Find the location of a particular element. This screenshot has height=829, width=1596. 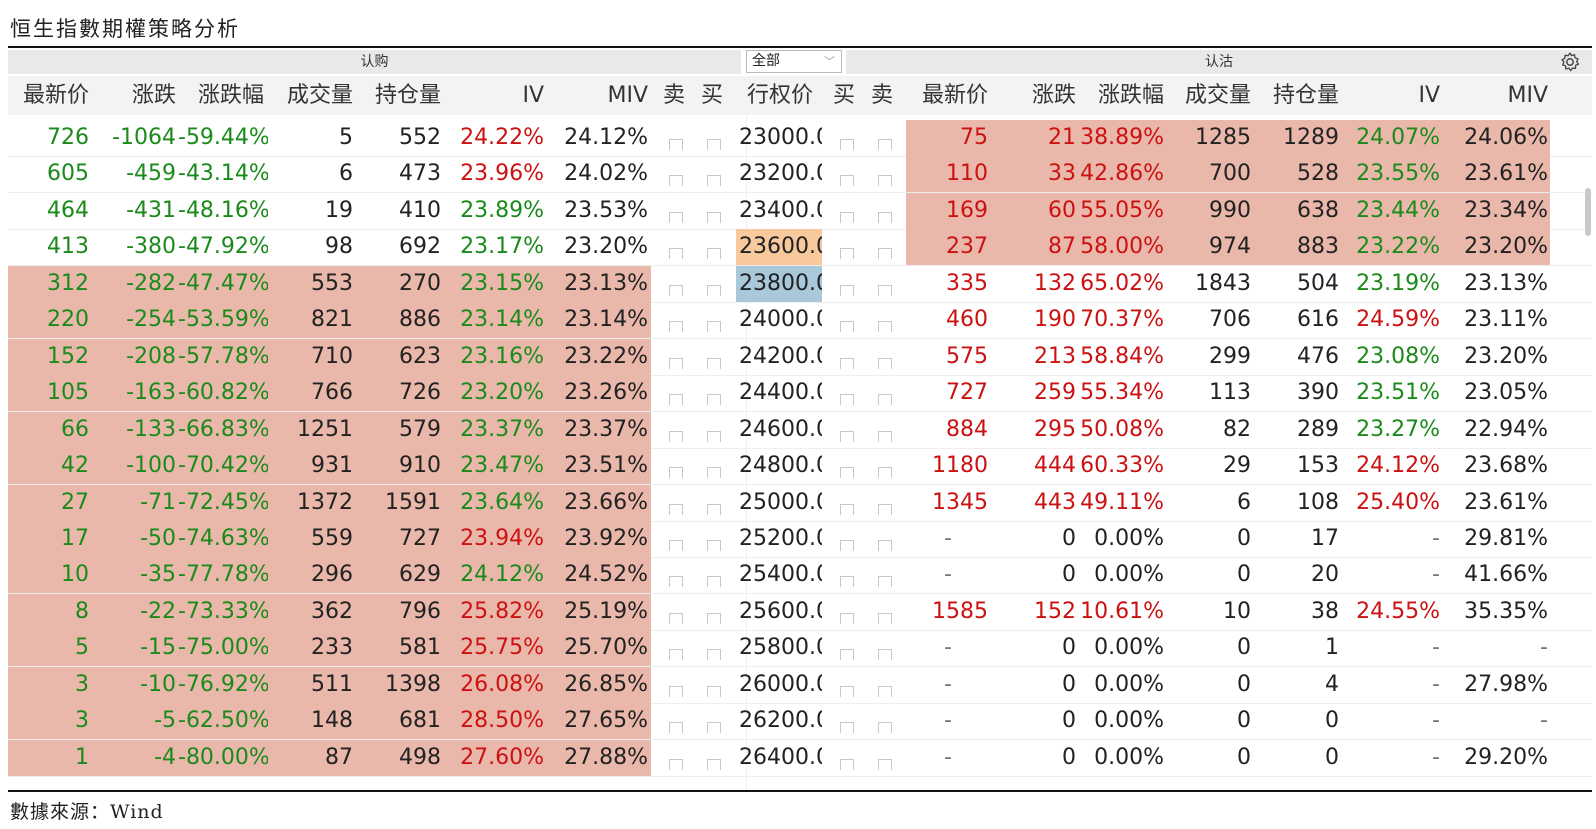

header-call-last: 最新价 is located at coordinates (63, 95).